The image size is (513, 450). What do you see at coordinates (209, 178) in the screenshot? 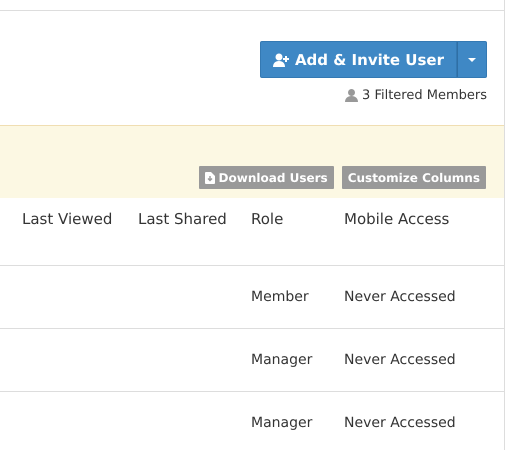
I see `download-icon` at bounding box center [209, 178].